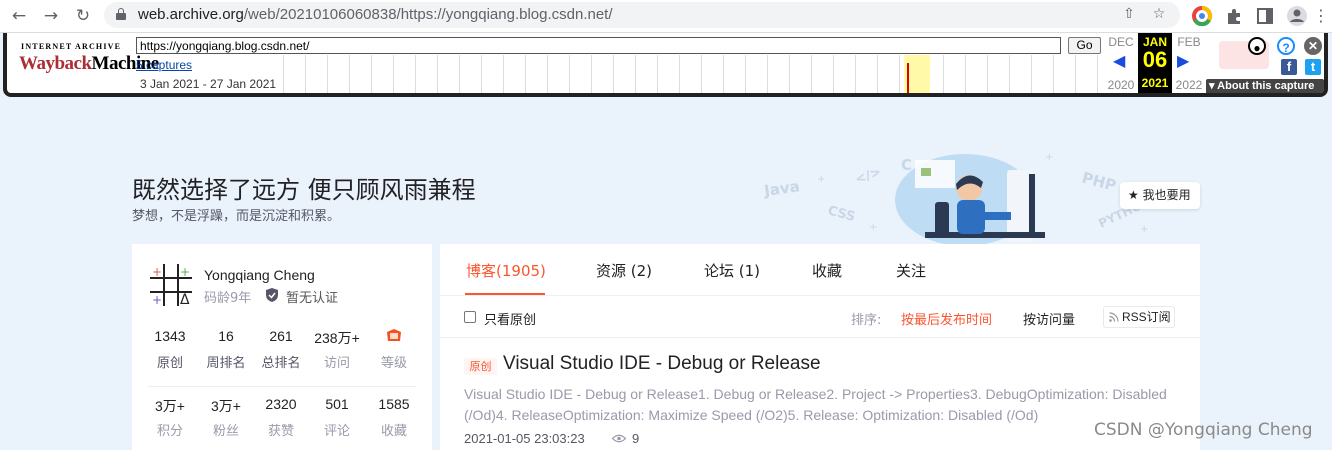 Image resolution: width=1332 pixels, height=450 pixels. What do you see at coordinates (1155, 83) in the screenshot?
I see `current-year: 2021` at bounding box center [1155, 83].